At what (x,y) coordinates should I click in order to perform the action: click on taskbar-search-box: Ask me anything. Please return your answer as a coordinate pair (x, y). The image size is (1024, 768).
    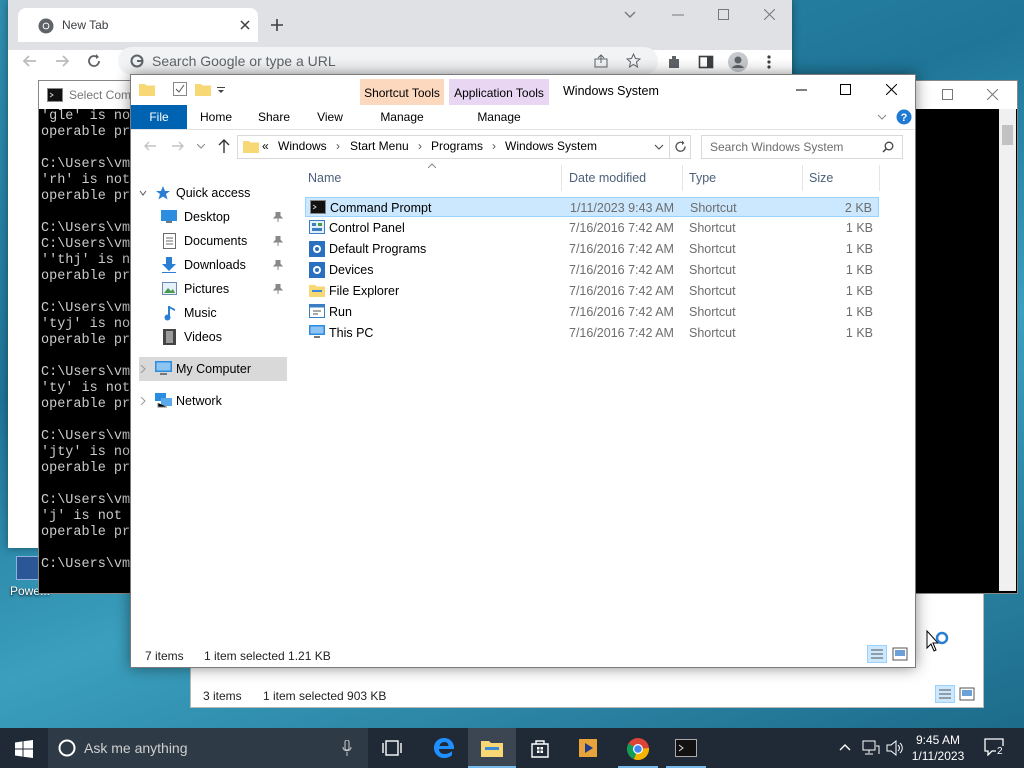
    Looking at the image, I should click on (208, 748).